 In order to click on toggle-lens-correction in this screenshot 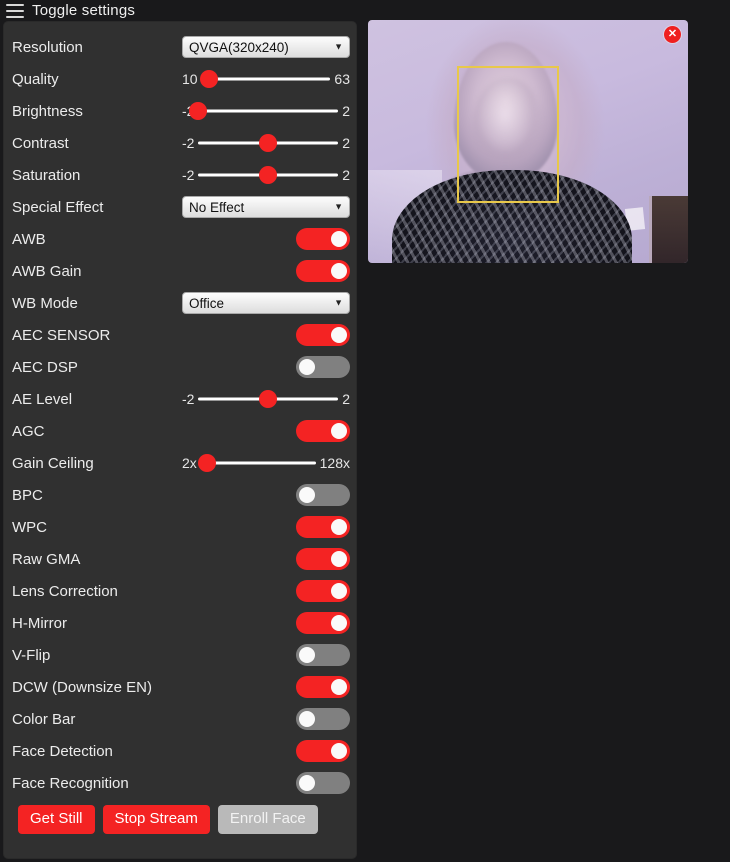, I will do `click(323, 591)`.